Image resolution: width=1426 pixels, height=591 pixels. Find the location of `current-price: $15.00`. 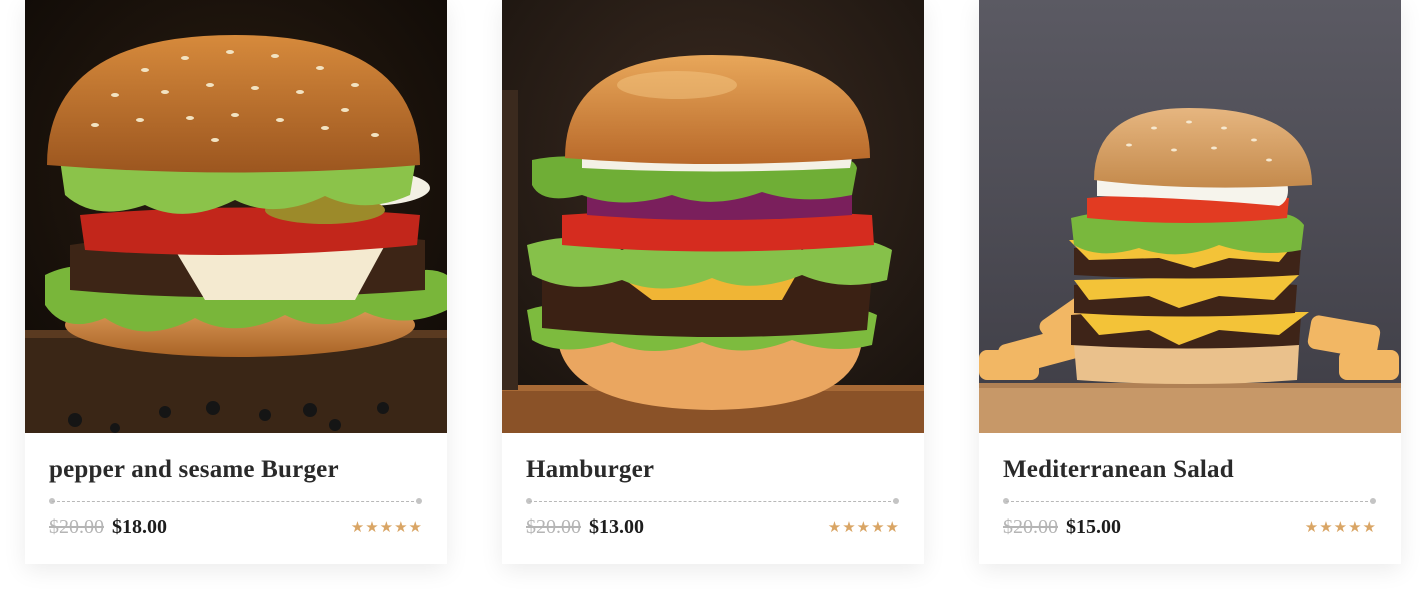

current-price: $15.00 is located at coordinates (1093, 527).